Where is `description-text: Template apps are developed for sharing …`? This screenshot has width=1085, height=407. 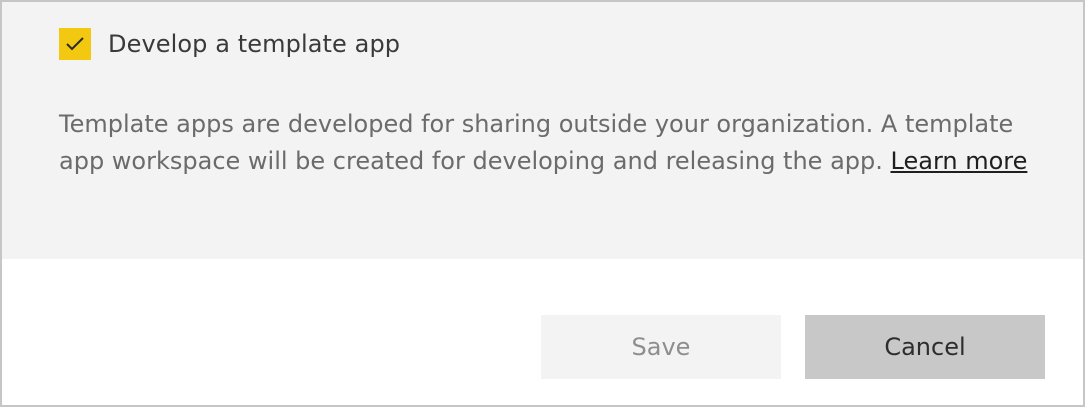
description-text: Template apps are developed for sharing … is located at coordinates (536, 142).